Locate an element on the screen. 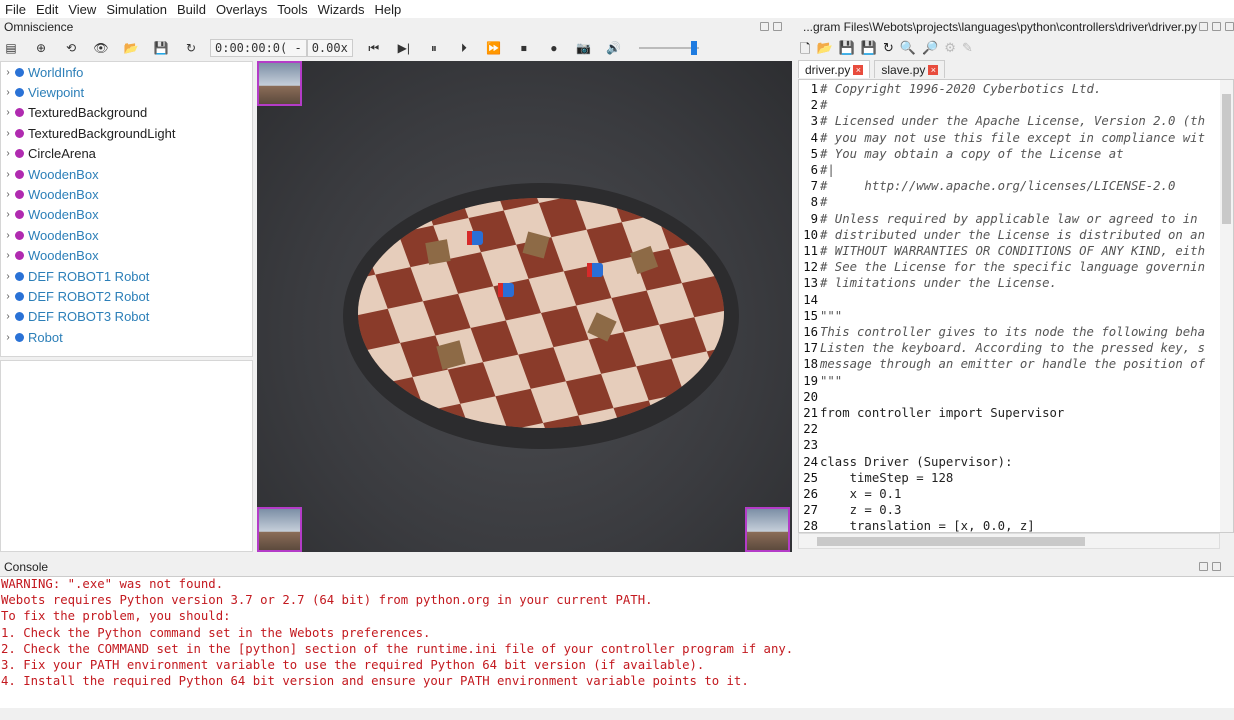 The height and width of the screenshot is (720, 1234). menu-simulation: Simulation is located at coordinates (136, 9).